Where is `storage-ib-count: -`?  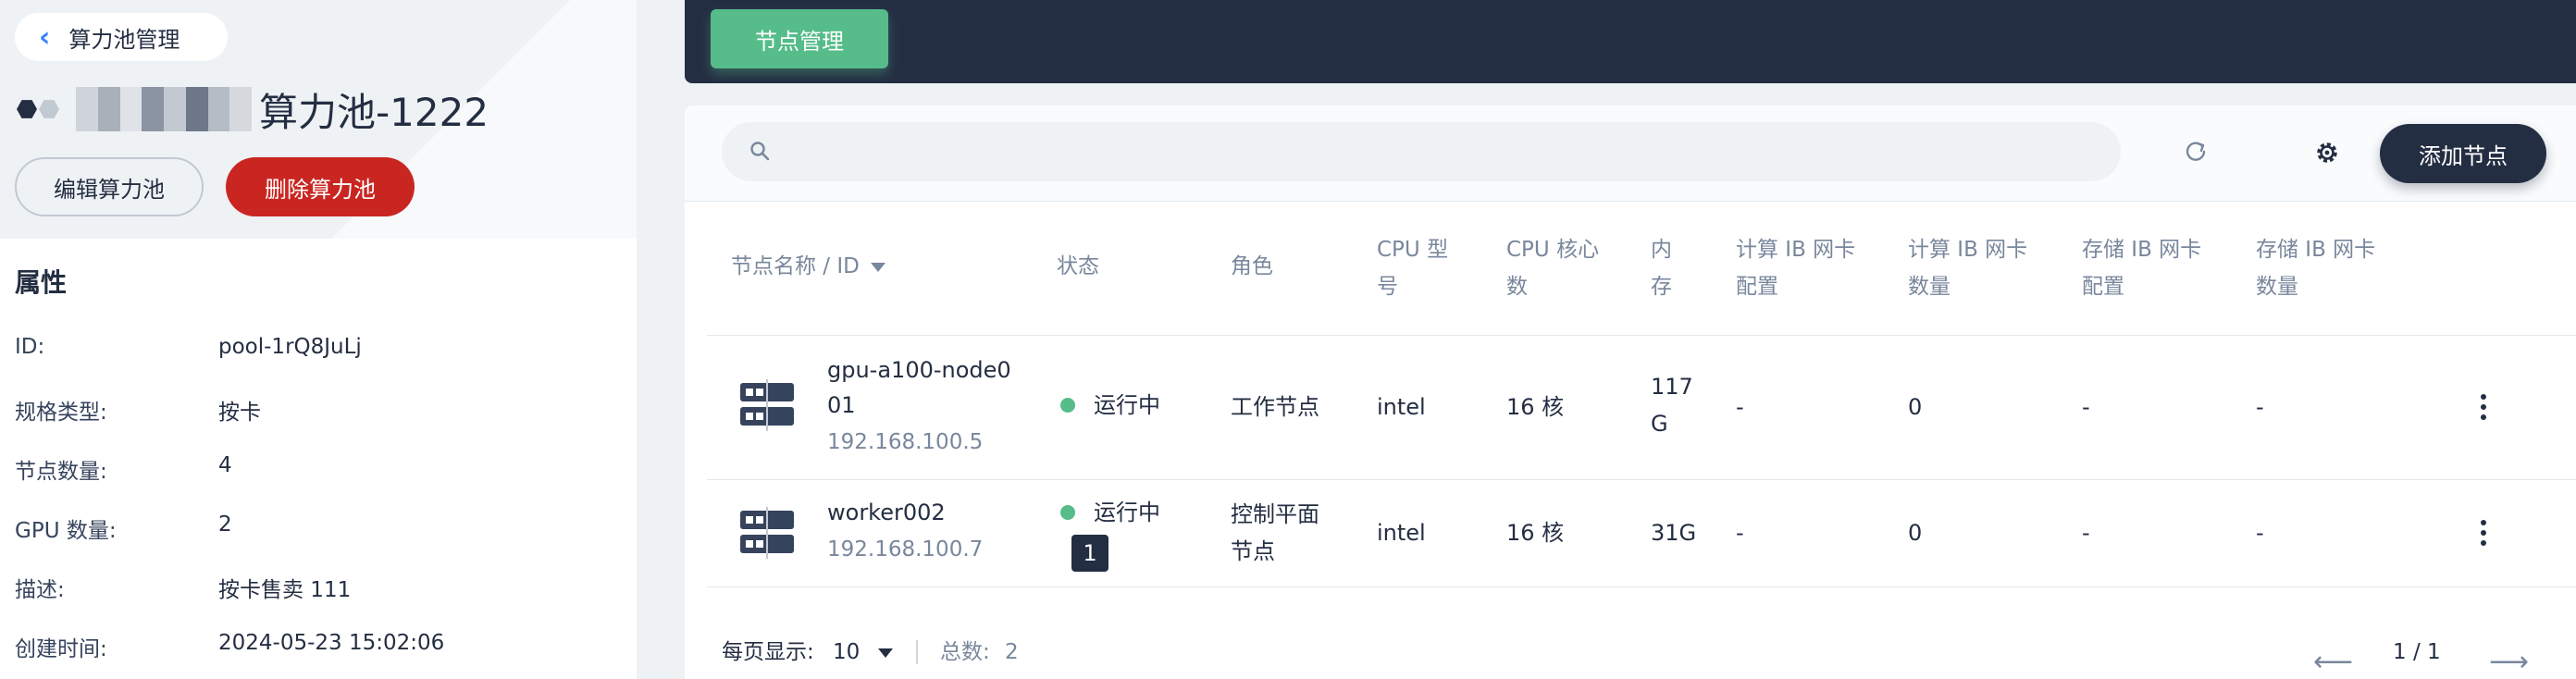
storage-ib-count: - is located at coordinates (2260, 407).